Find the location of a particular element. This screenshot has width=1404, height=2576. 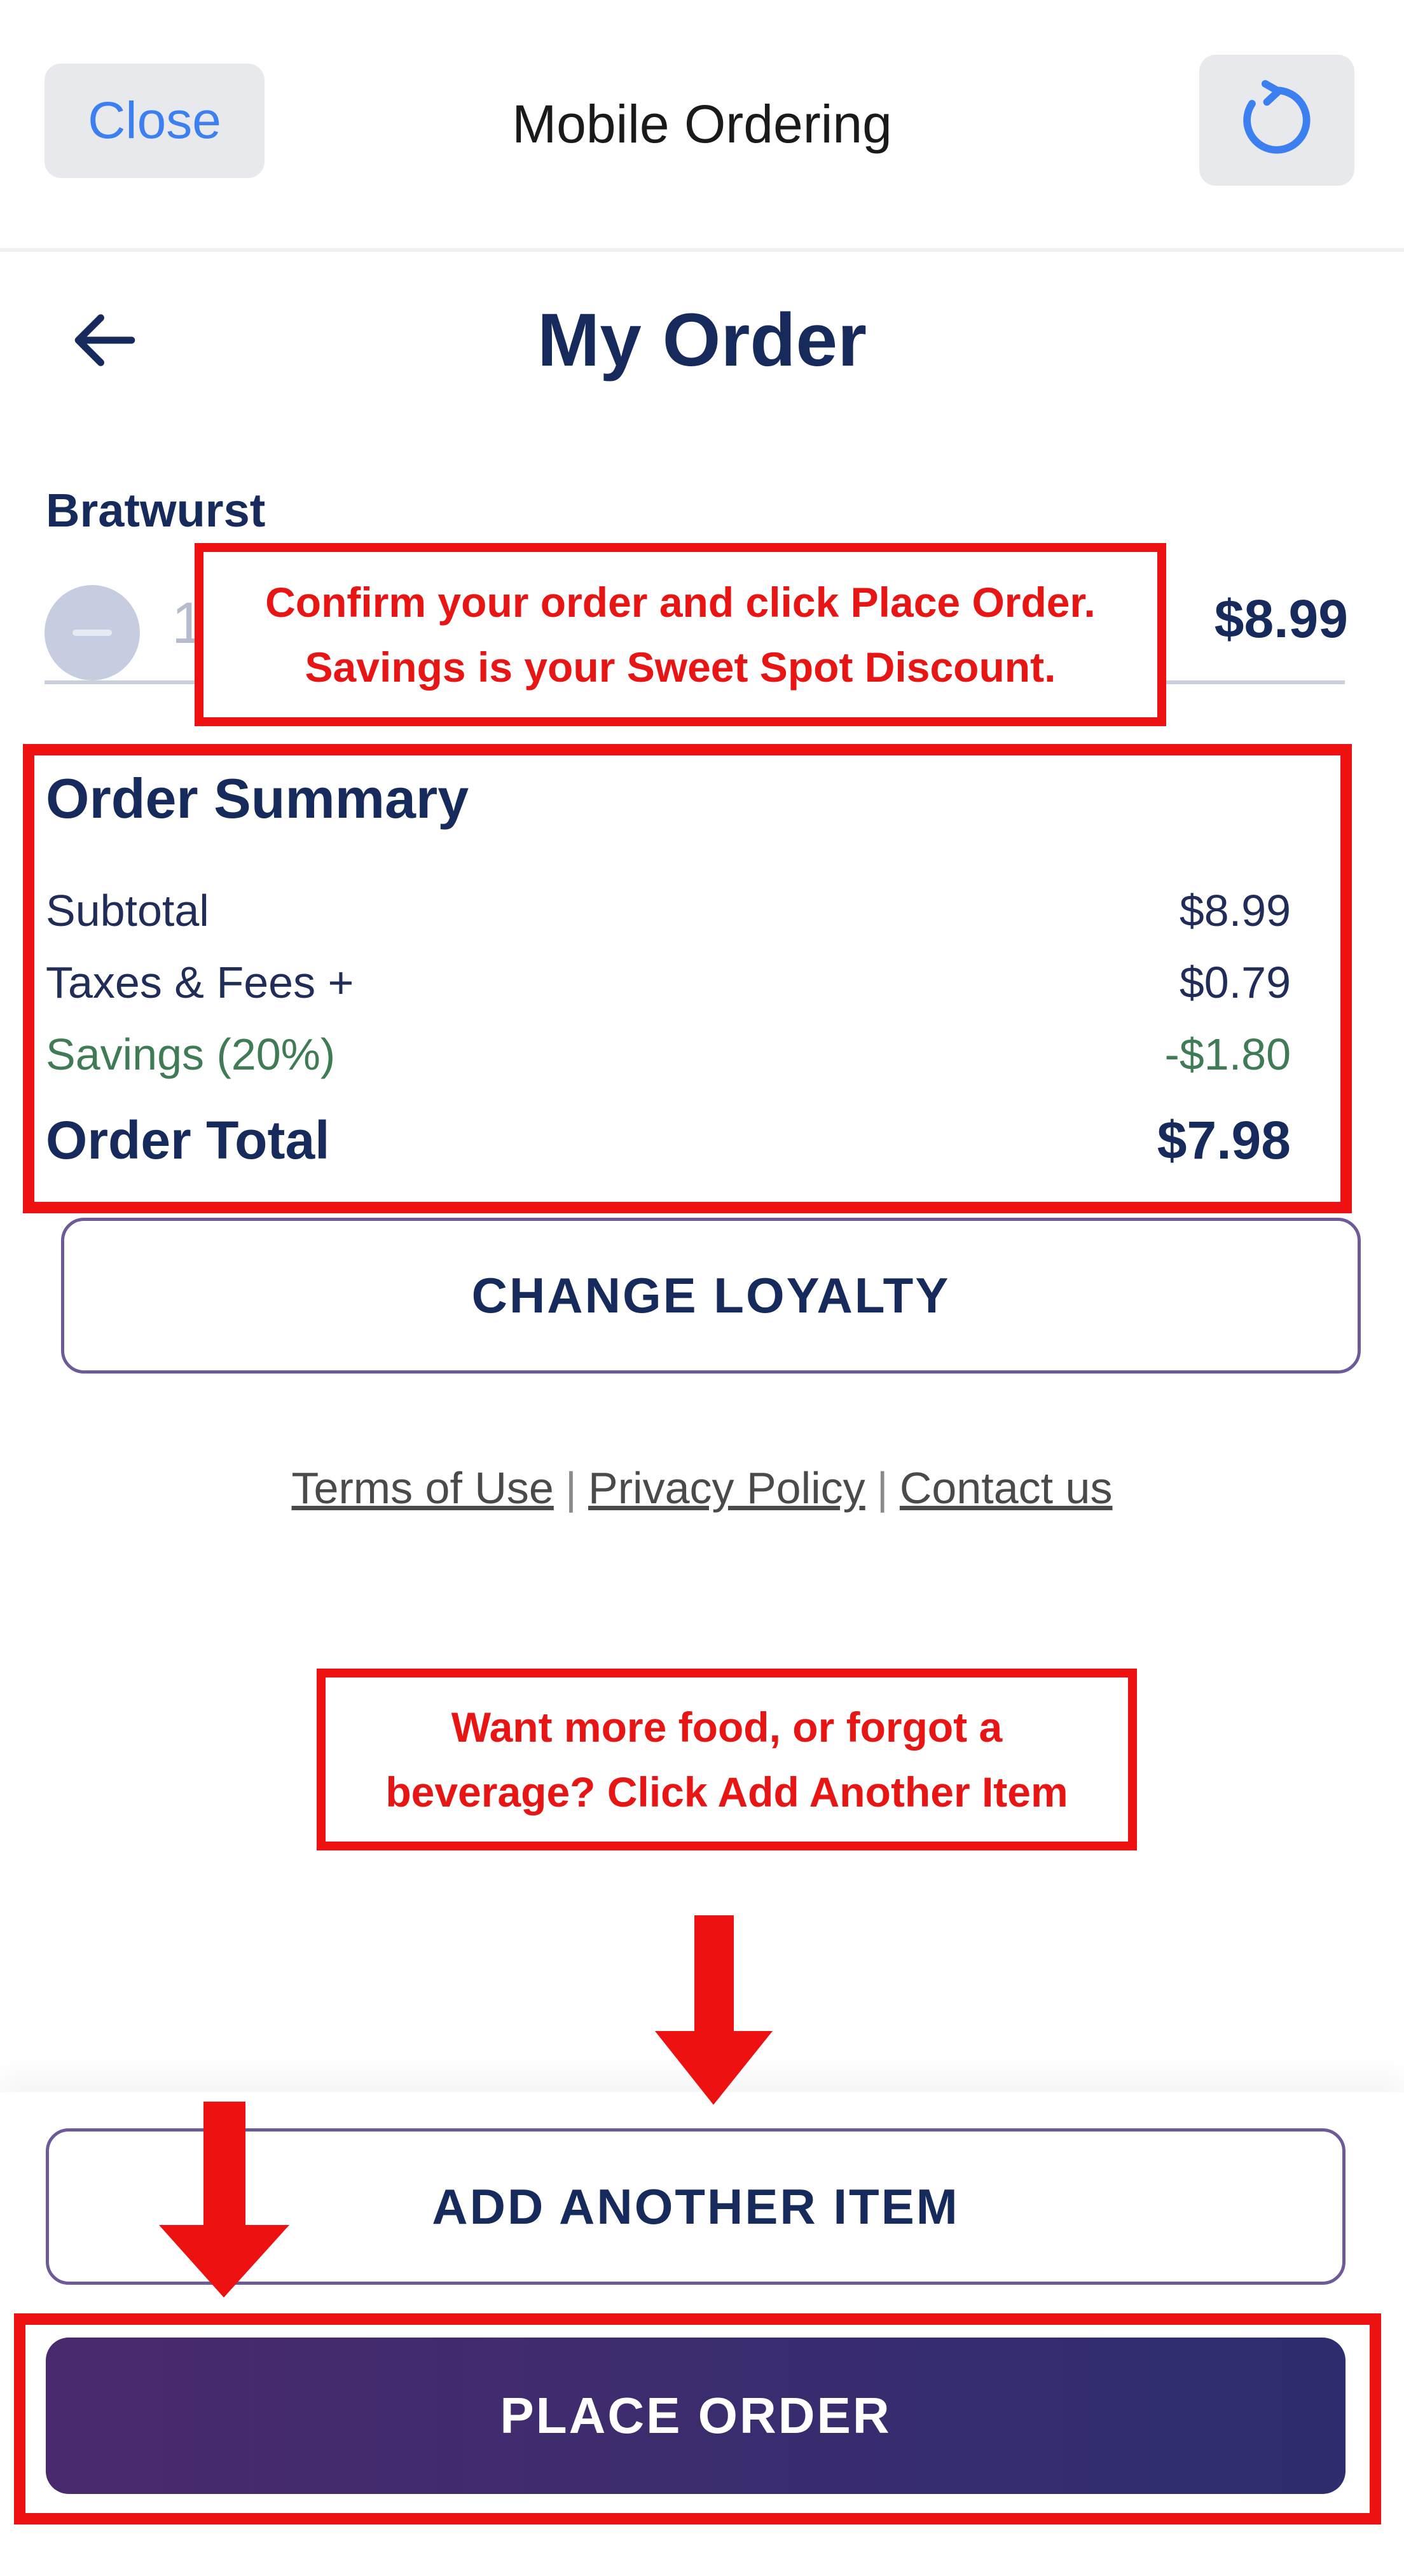

order-summary-heading: Order Summary is located at coordinates (257, 799).